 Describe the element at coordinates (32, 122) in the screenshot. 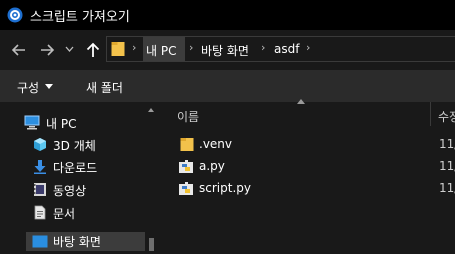

I see `computer-icon` at that location.